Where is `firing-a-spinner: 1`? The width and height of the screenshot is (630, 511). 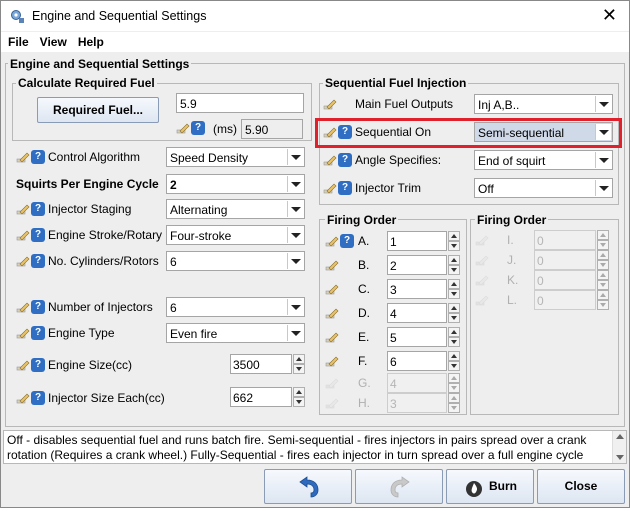 firing-a-spinner: 1 is located at coordinates (424, 241).